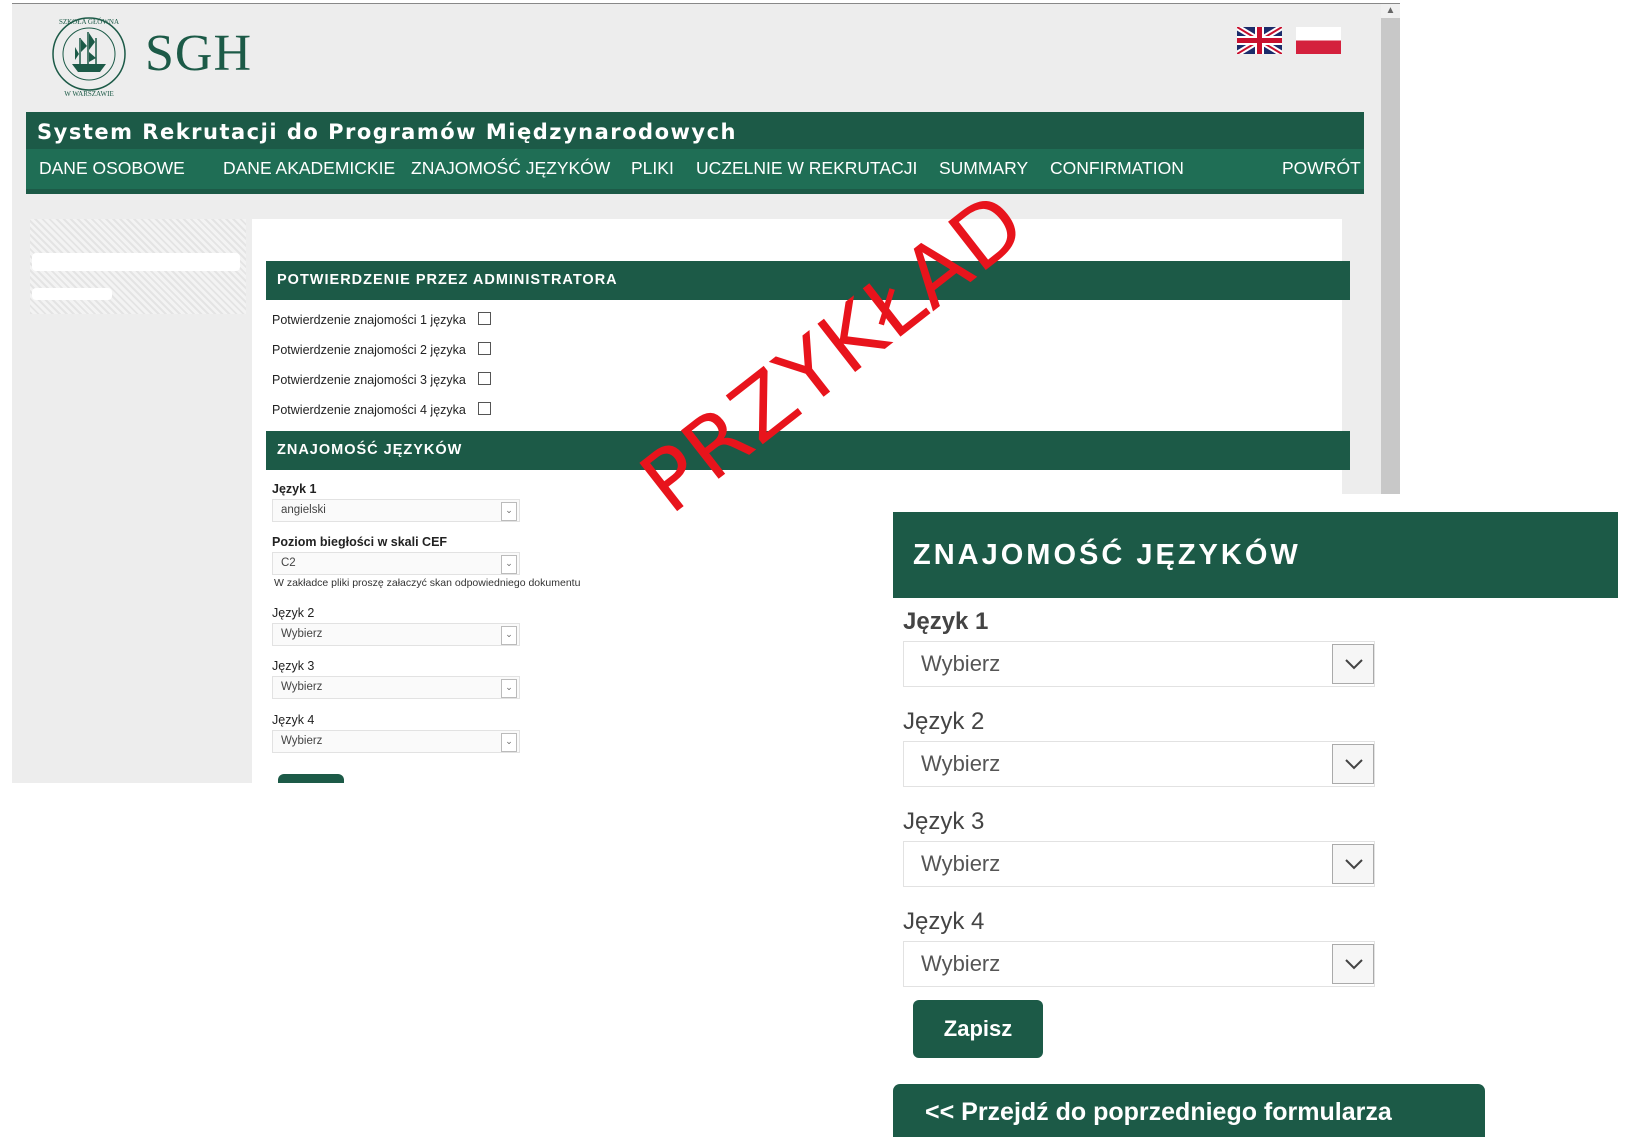 This screenshot has height=1140, width=1626. I want to click on confirm-label: Potwierdzenie znajomości 1 języka, so click(369, 320).